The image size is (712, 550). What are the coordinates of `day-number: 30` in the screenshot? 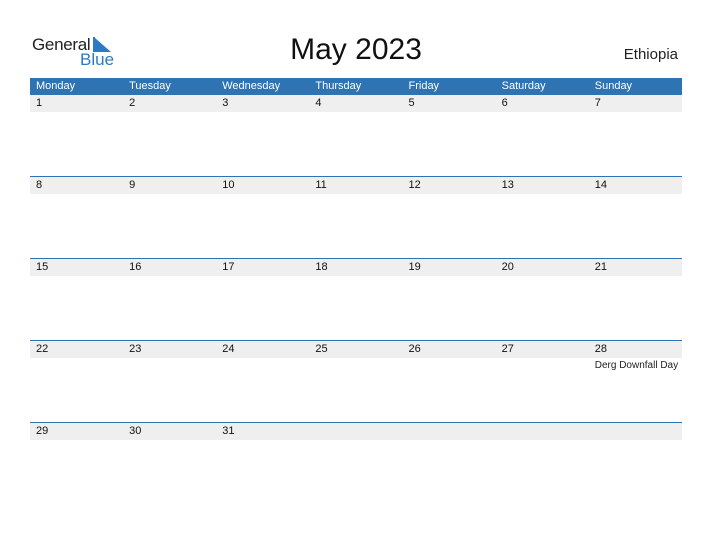 It's located at (135, 431).